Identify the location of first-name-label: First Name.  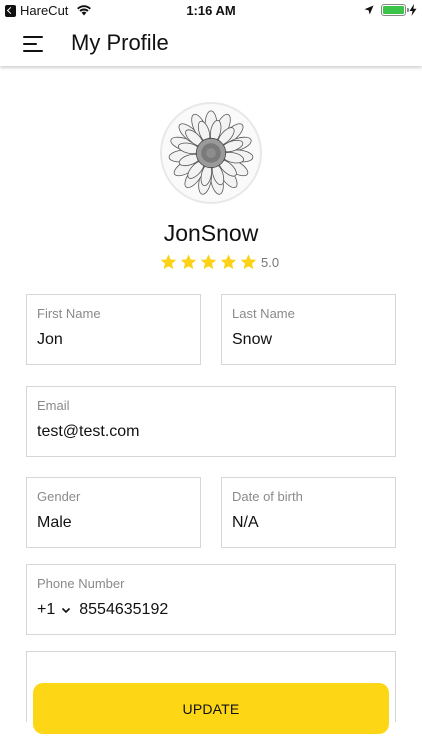
(69, 313).